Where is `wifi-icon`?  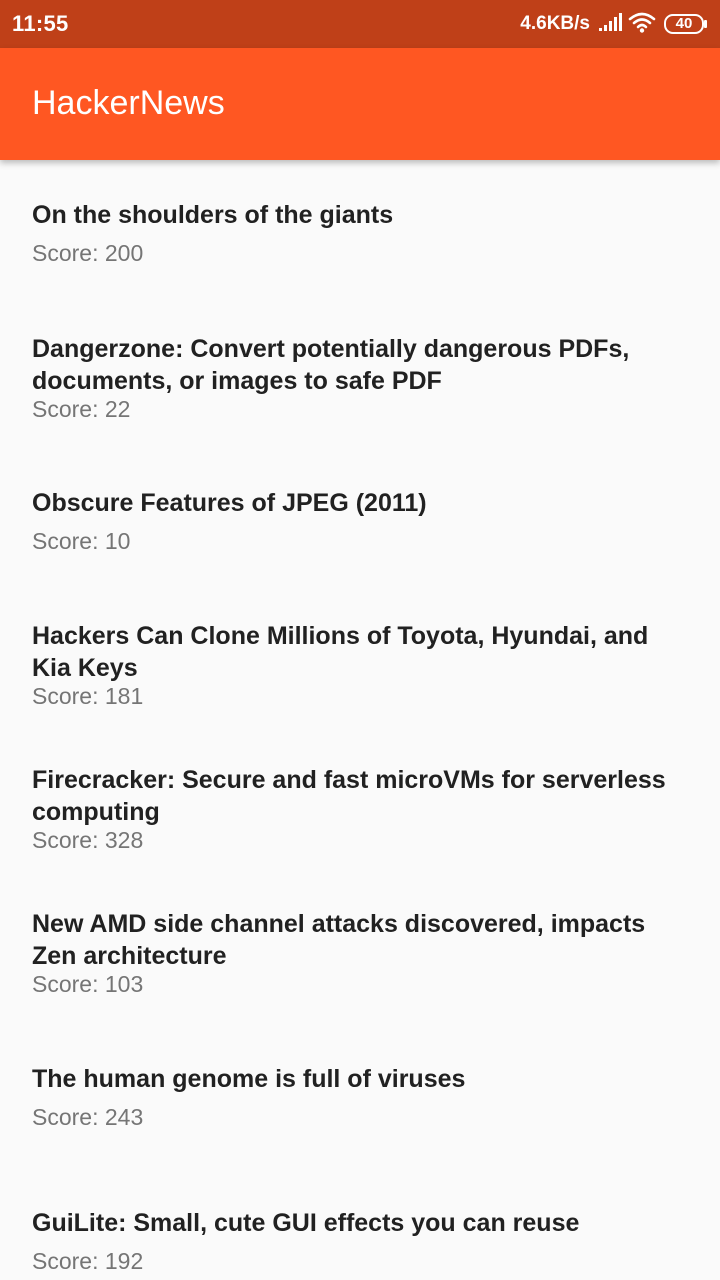
wifi-icon is located at coordinates (642, 24).